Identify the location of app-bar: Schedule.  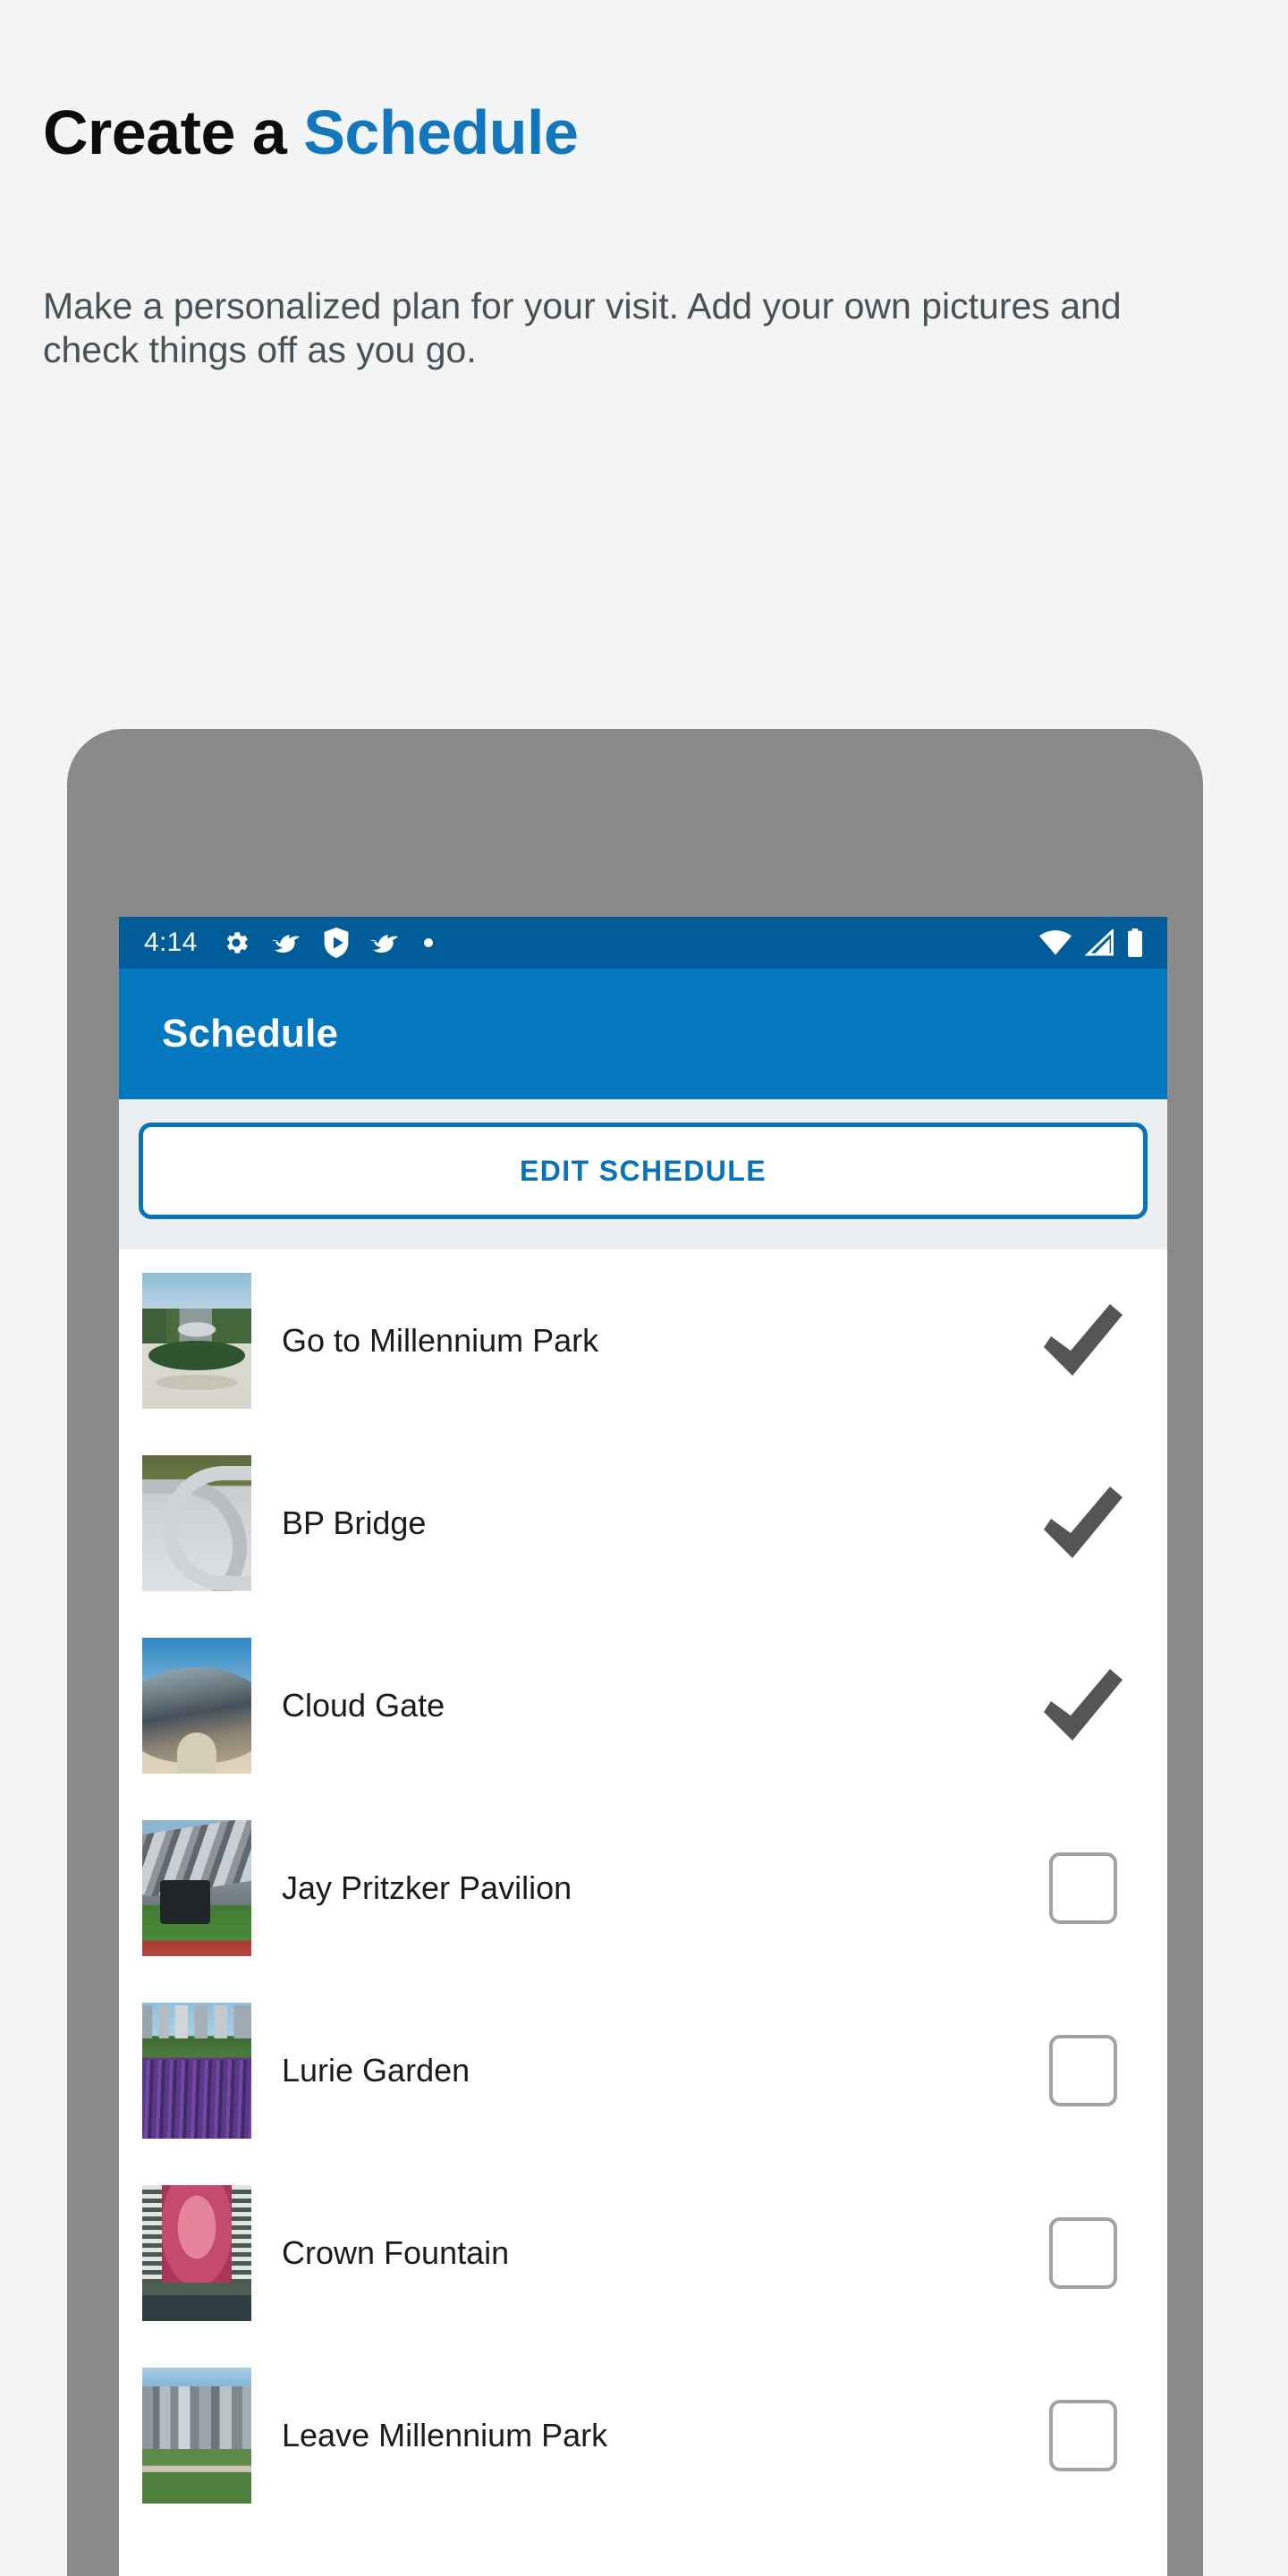
(643, 1034).